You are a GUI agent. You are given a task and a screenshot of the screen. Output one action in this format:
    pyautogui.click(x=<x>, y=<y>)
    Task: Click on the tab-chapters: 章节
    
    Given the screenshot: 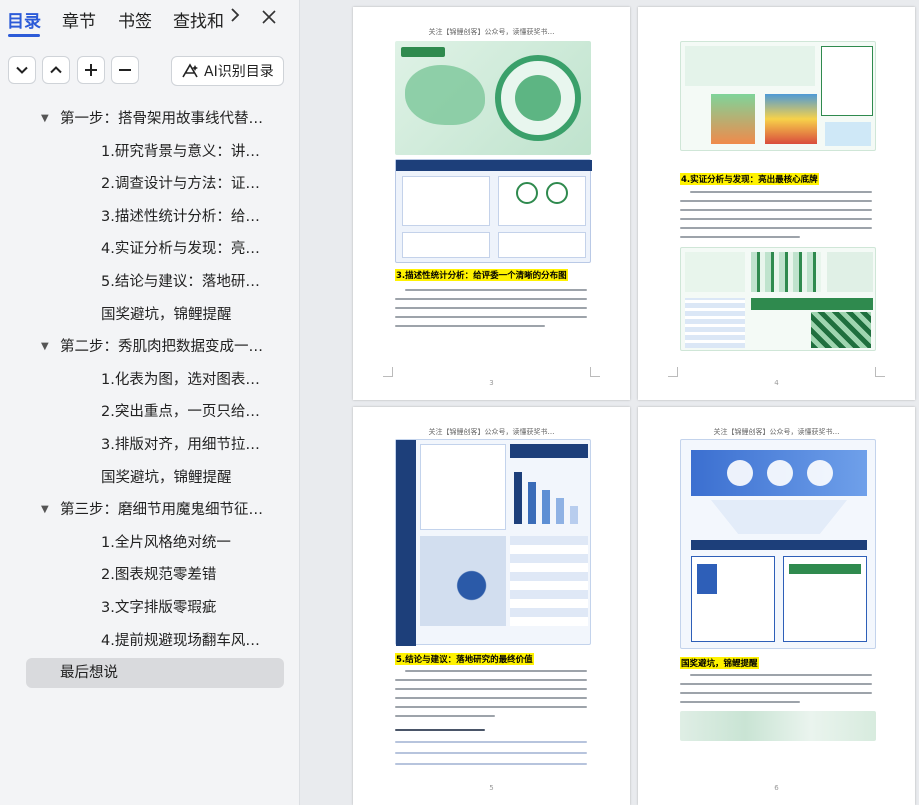 What is the action you would take?
    pyautogui.click(x=79, y=19)
    